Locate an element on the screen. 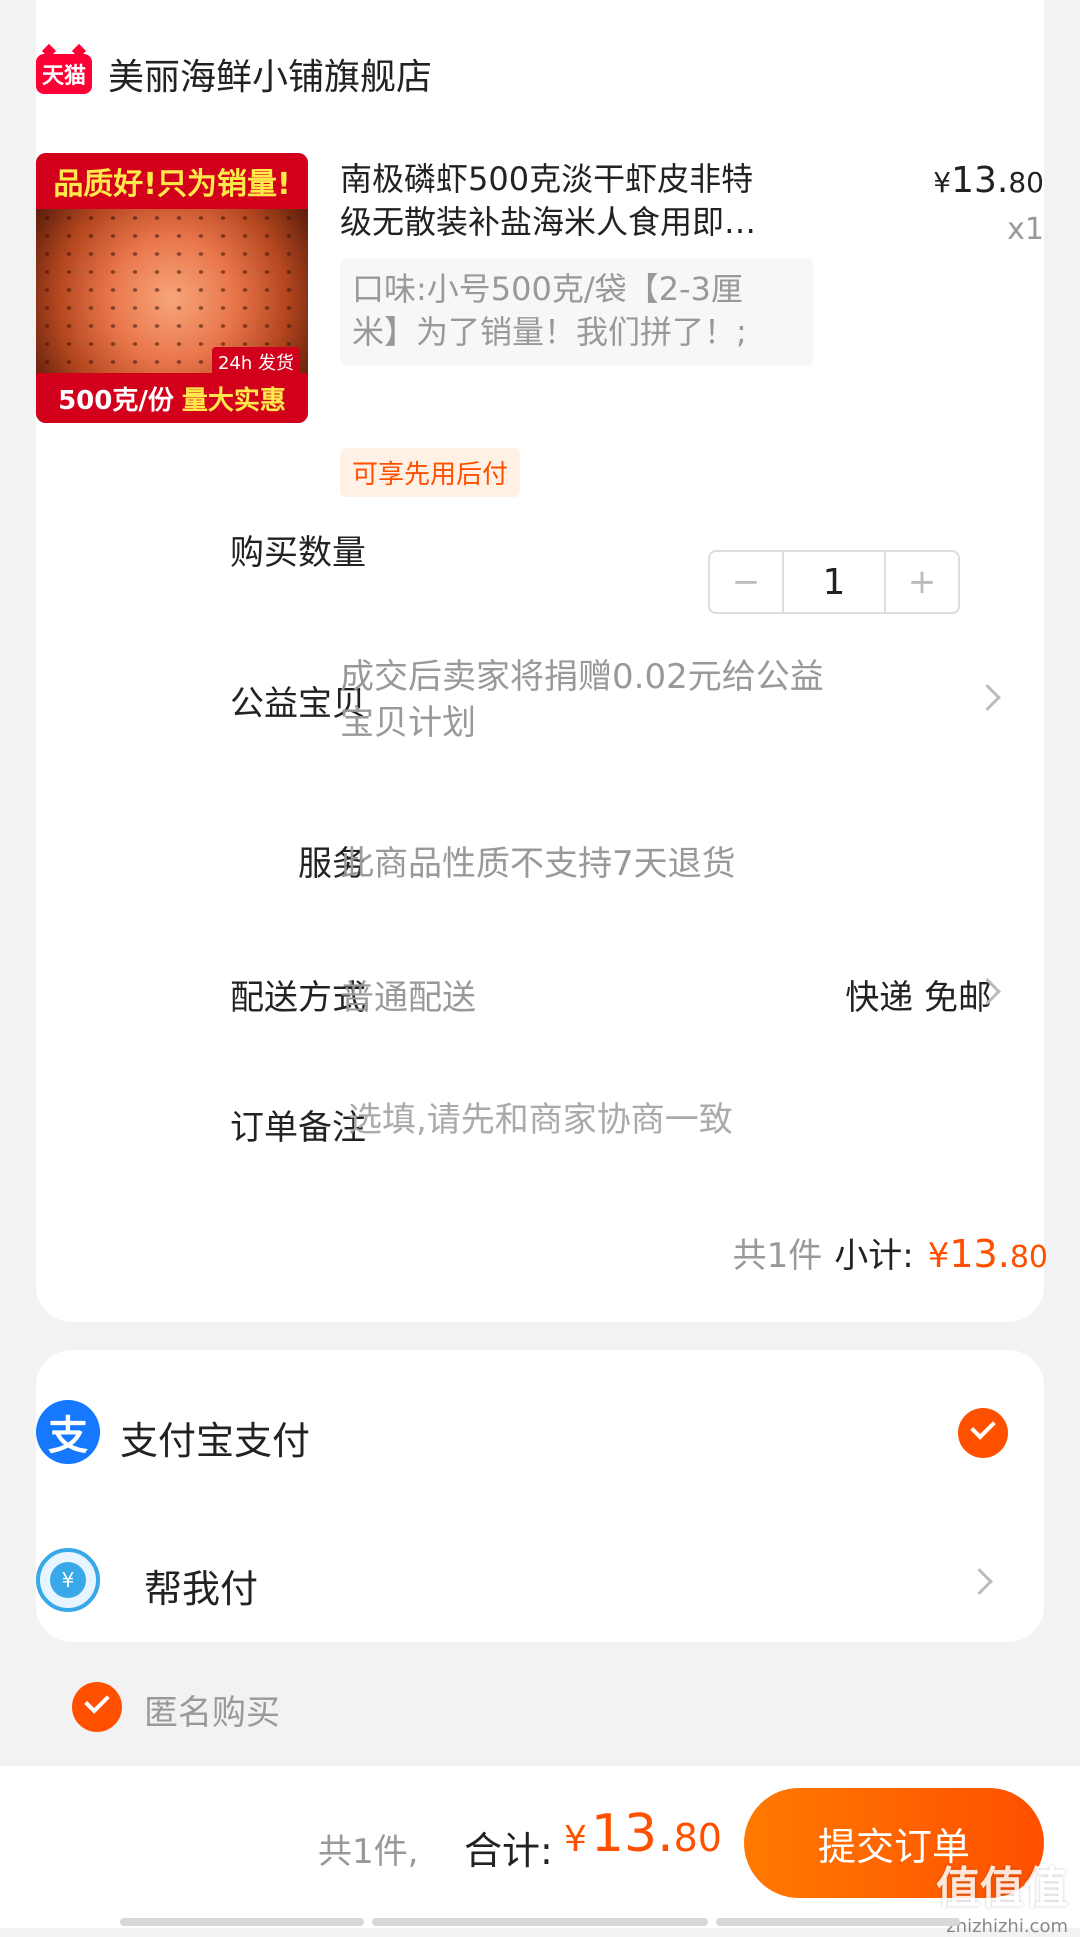 This screenshot has height=1937, width=1080. pay-later-badge: 可享先用后付 is located at coordinates (430, 472).